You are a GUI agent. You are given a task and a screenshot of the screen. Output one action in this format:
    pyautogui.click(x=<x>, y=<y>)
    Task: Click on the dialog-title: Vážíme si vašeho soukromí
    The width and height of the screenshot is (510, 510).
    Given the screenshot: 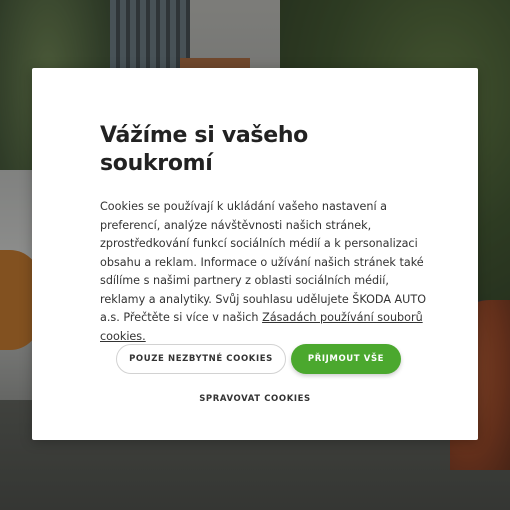 What is the action you would take?
    pyautogui.click(x=204, y=149)
    